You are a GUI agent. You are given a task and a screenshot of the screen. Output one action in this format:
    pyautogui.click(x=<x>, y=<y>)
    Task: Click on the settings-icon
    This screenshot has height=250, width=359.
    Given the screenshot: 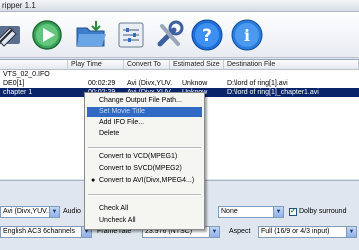 What is the action you would take?
    pyautogui.click(x=131, y=35)
    